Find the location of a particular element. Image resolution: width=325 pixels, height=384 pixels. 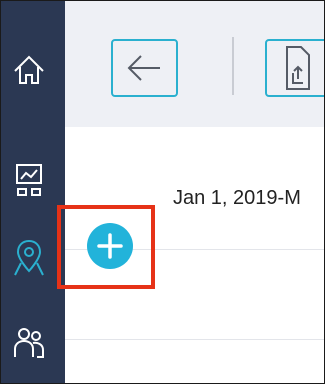

back-button is located at coordinates (144, 68).